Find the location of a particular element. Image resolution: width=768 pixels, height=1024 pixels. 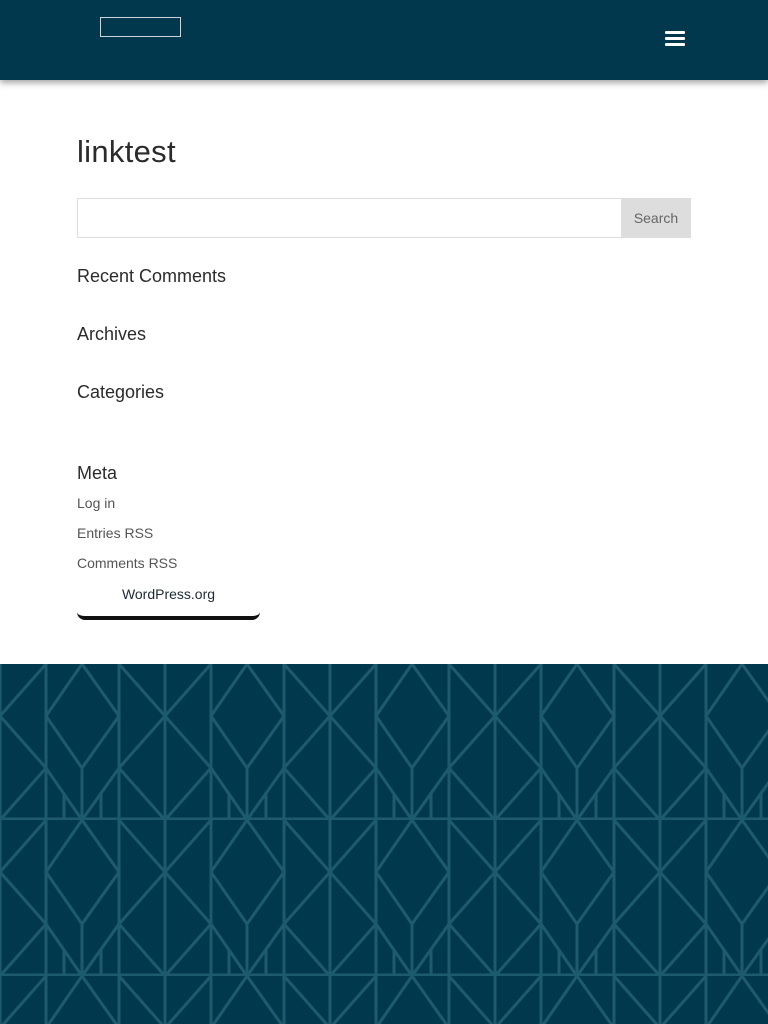

search-button: Search is located at coordinates (656, 218).